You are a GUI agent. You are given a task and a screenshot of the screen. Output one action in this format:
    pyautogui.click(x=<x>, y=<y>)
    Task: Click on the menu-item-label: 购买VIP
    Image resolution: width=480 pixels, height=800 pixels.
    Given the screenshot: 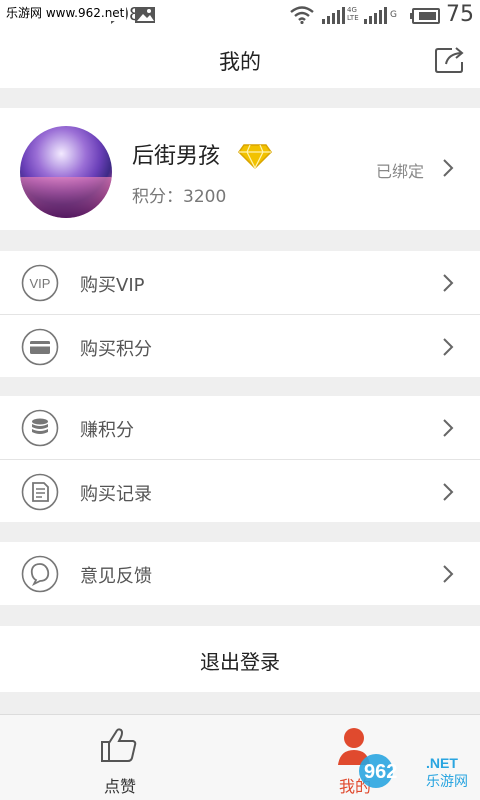 What is the action you would take?
    pyautogui.click(x=112, y=285)
    